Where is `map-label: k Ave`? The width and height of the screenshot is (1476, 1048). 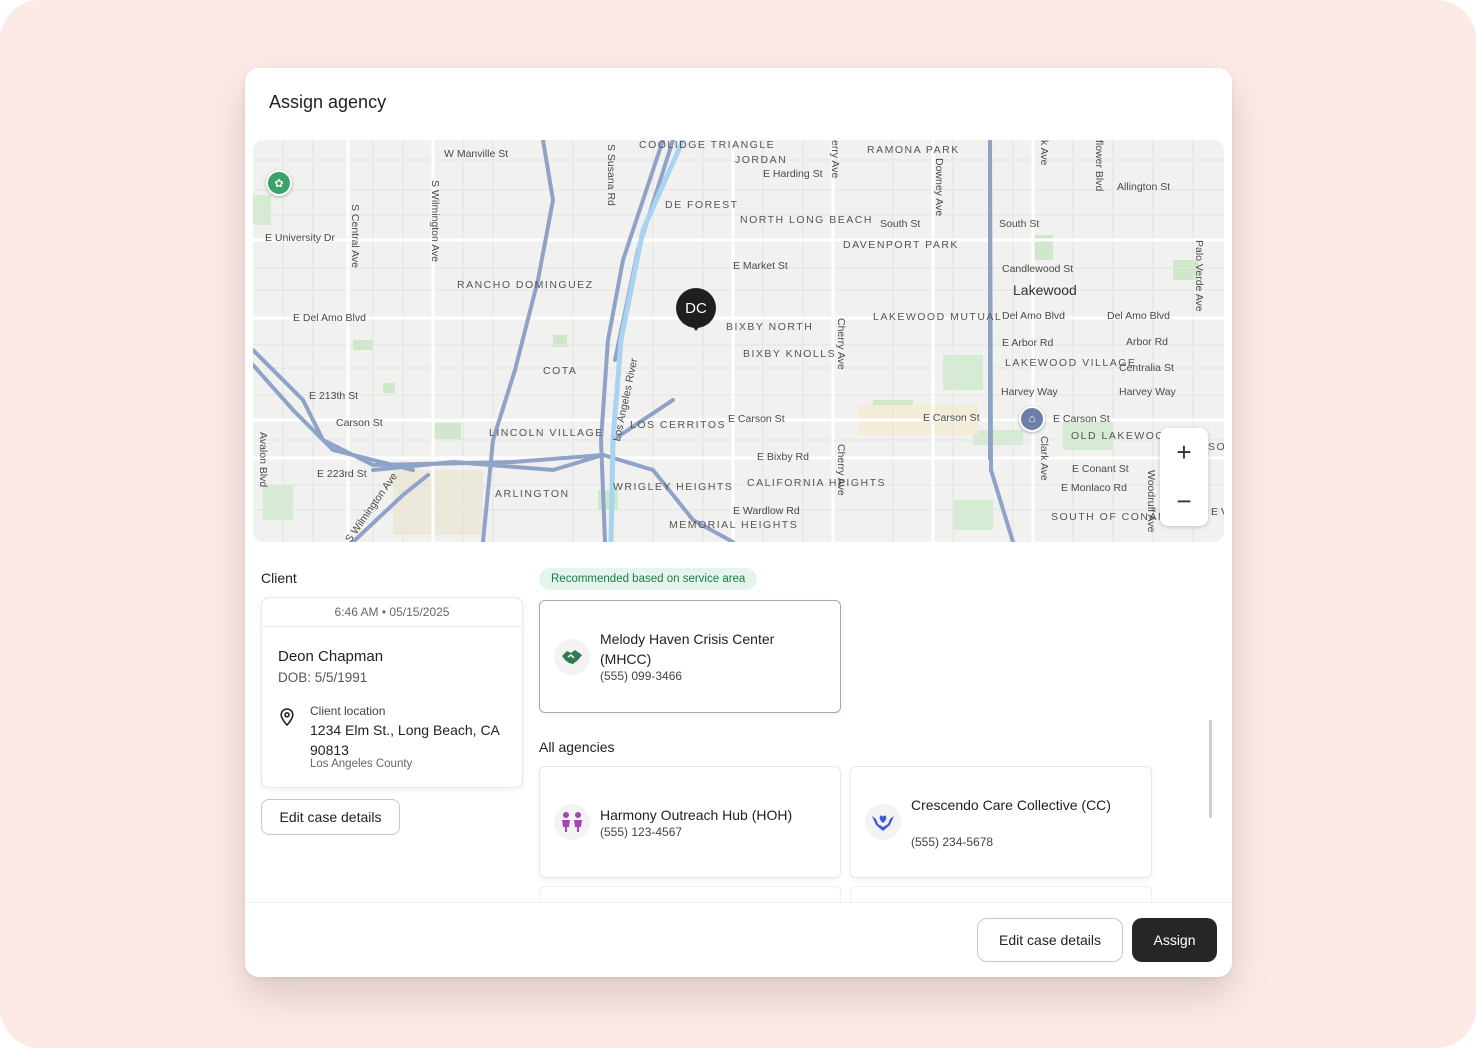 map-label: k Ave is located at coordinates (1044, 153).